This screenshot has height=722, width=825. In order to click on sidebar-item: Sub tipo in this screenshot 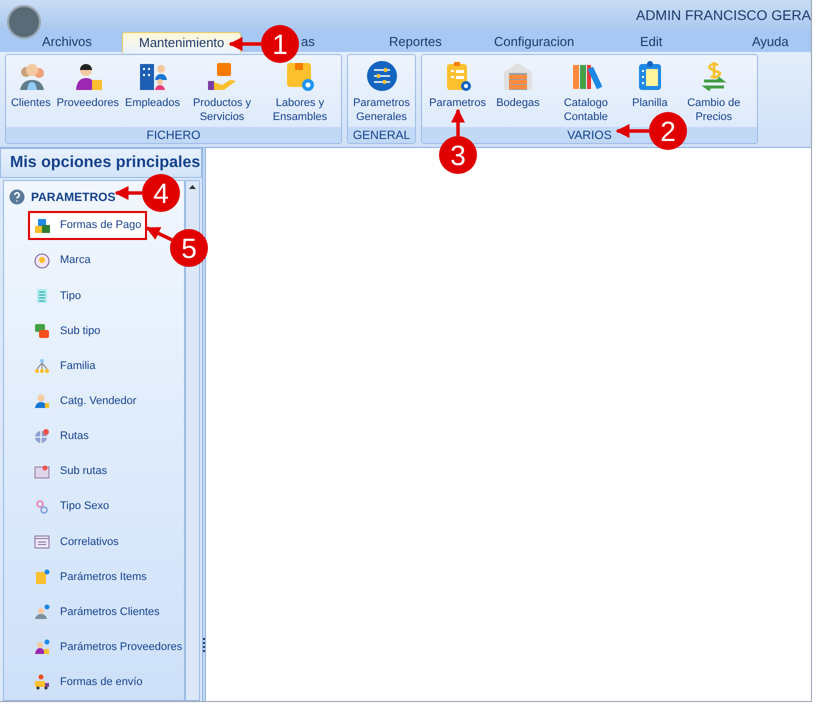, I will do `click(67, 331)`.